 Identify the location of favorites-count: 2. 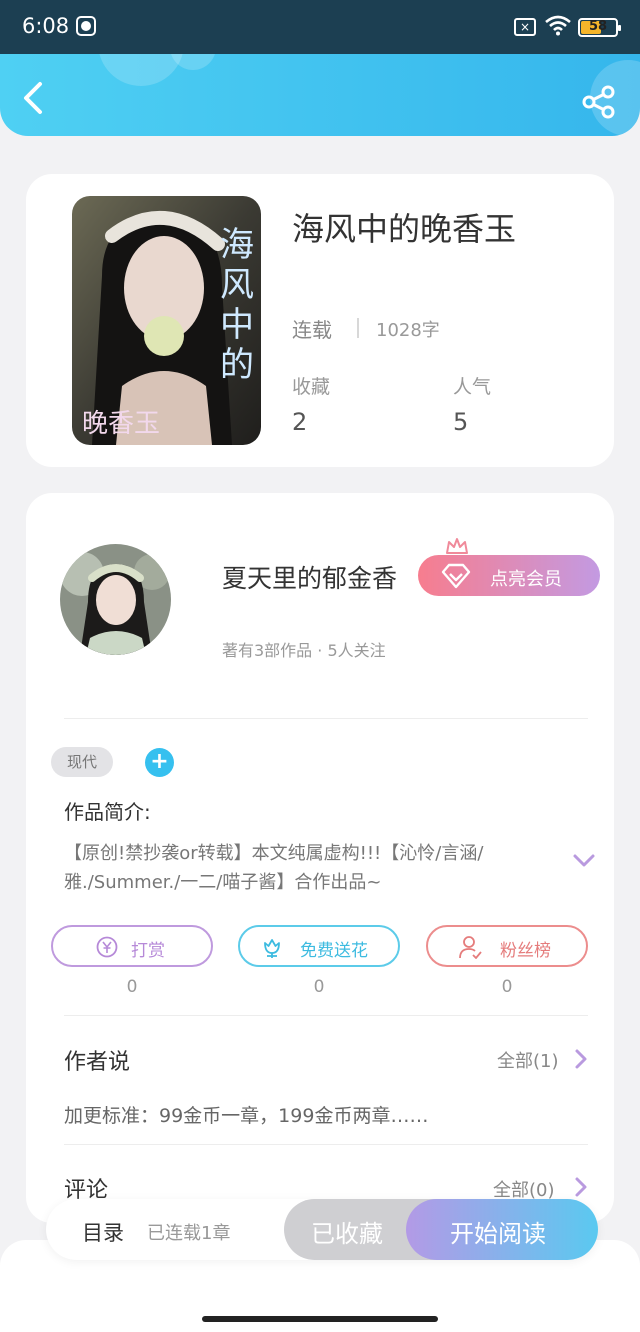
(300, 422).